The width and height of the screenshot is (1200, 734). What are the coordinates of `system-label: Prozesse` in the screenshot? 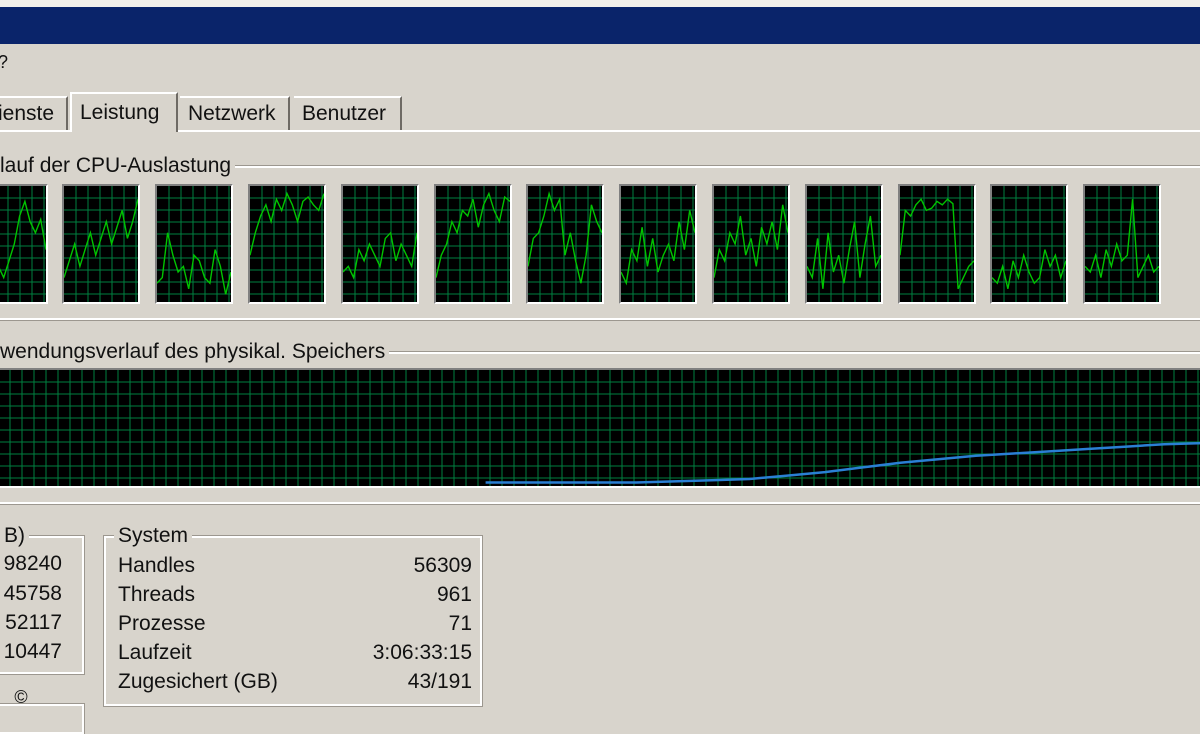 It's located at (162, 623).